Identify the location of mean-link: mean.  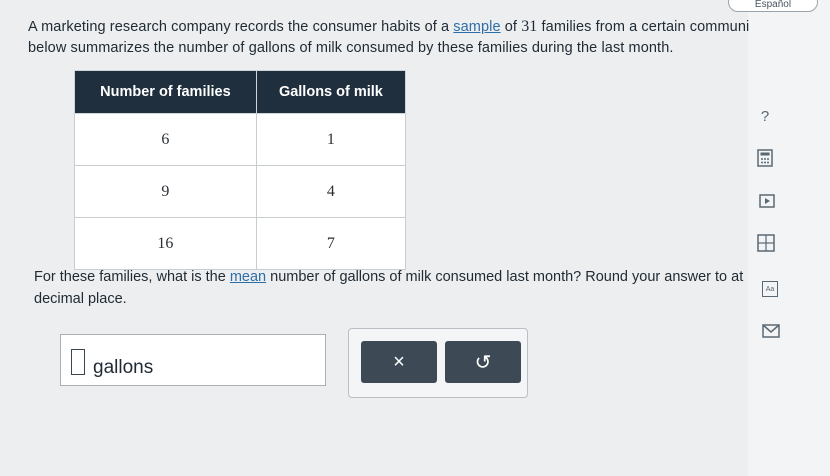
(248, 277).